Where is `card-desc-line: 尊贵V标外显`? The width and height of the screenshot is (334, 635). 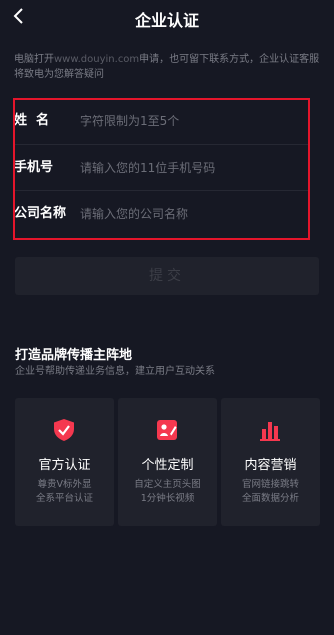 card-desc-line: 尊贵V标外显 is located at coordinates (64, 484).